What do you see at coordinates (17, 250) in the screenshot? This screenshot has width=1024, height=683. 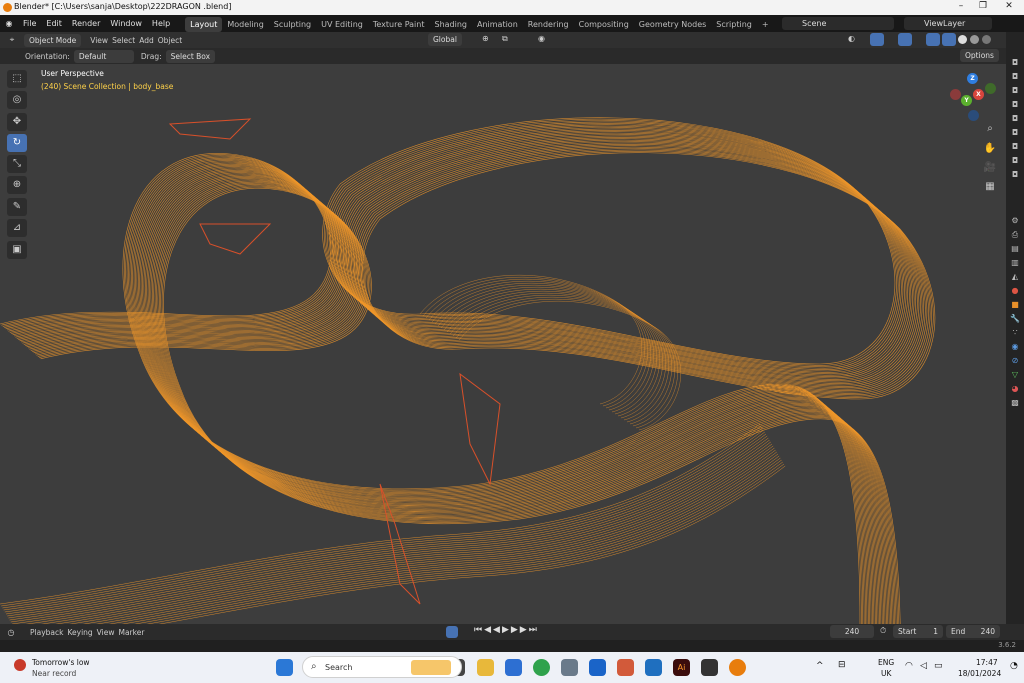 I see `add-cube-tool: ▣` at bounding box center [17, 250].